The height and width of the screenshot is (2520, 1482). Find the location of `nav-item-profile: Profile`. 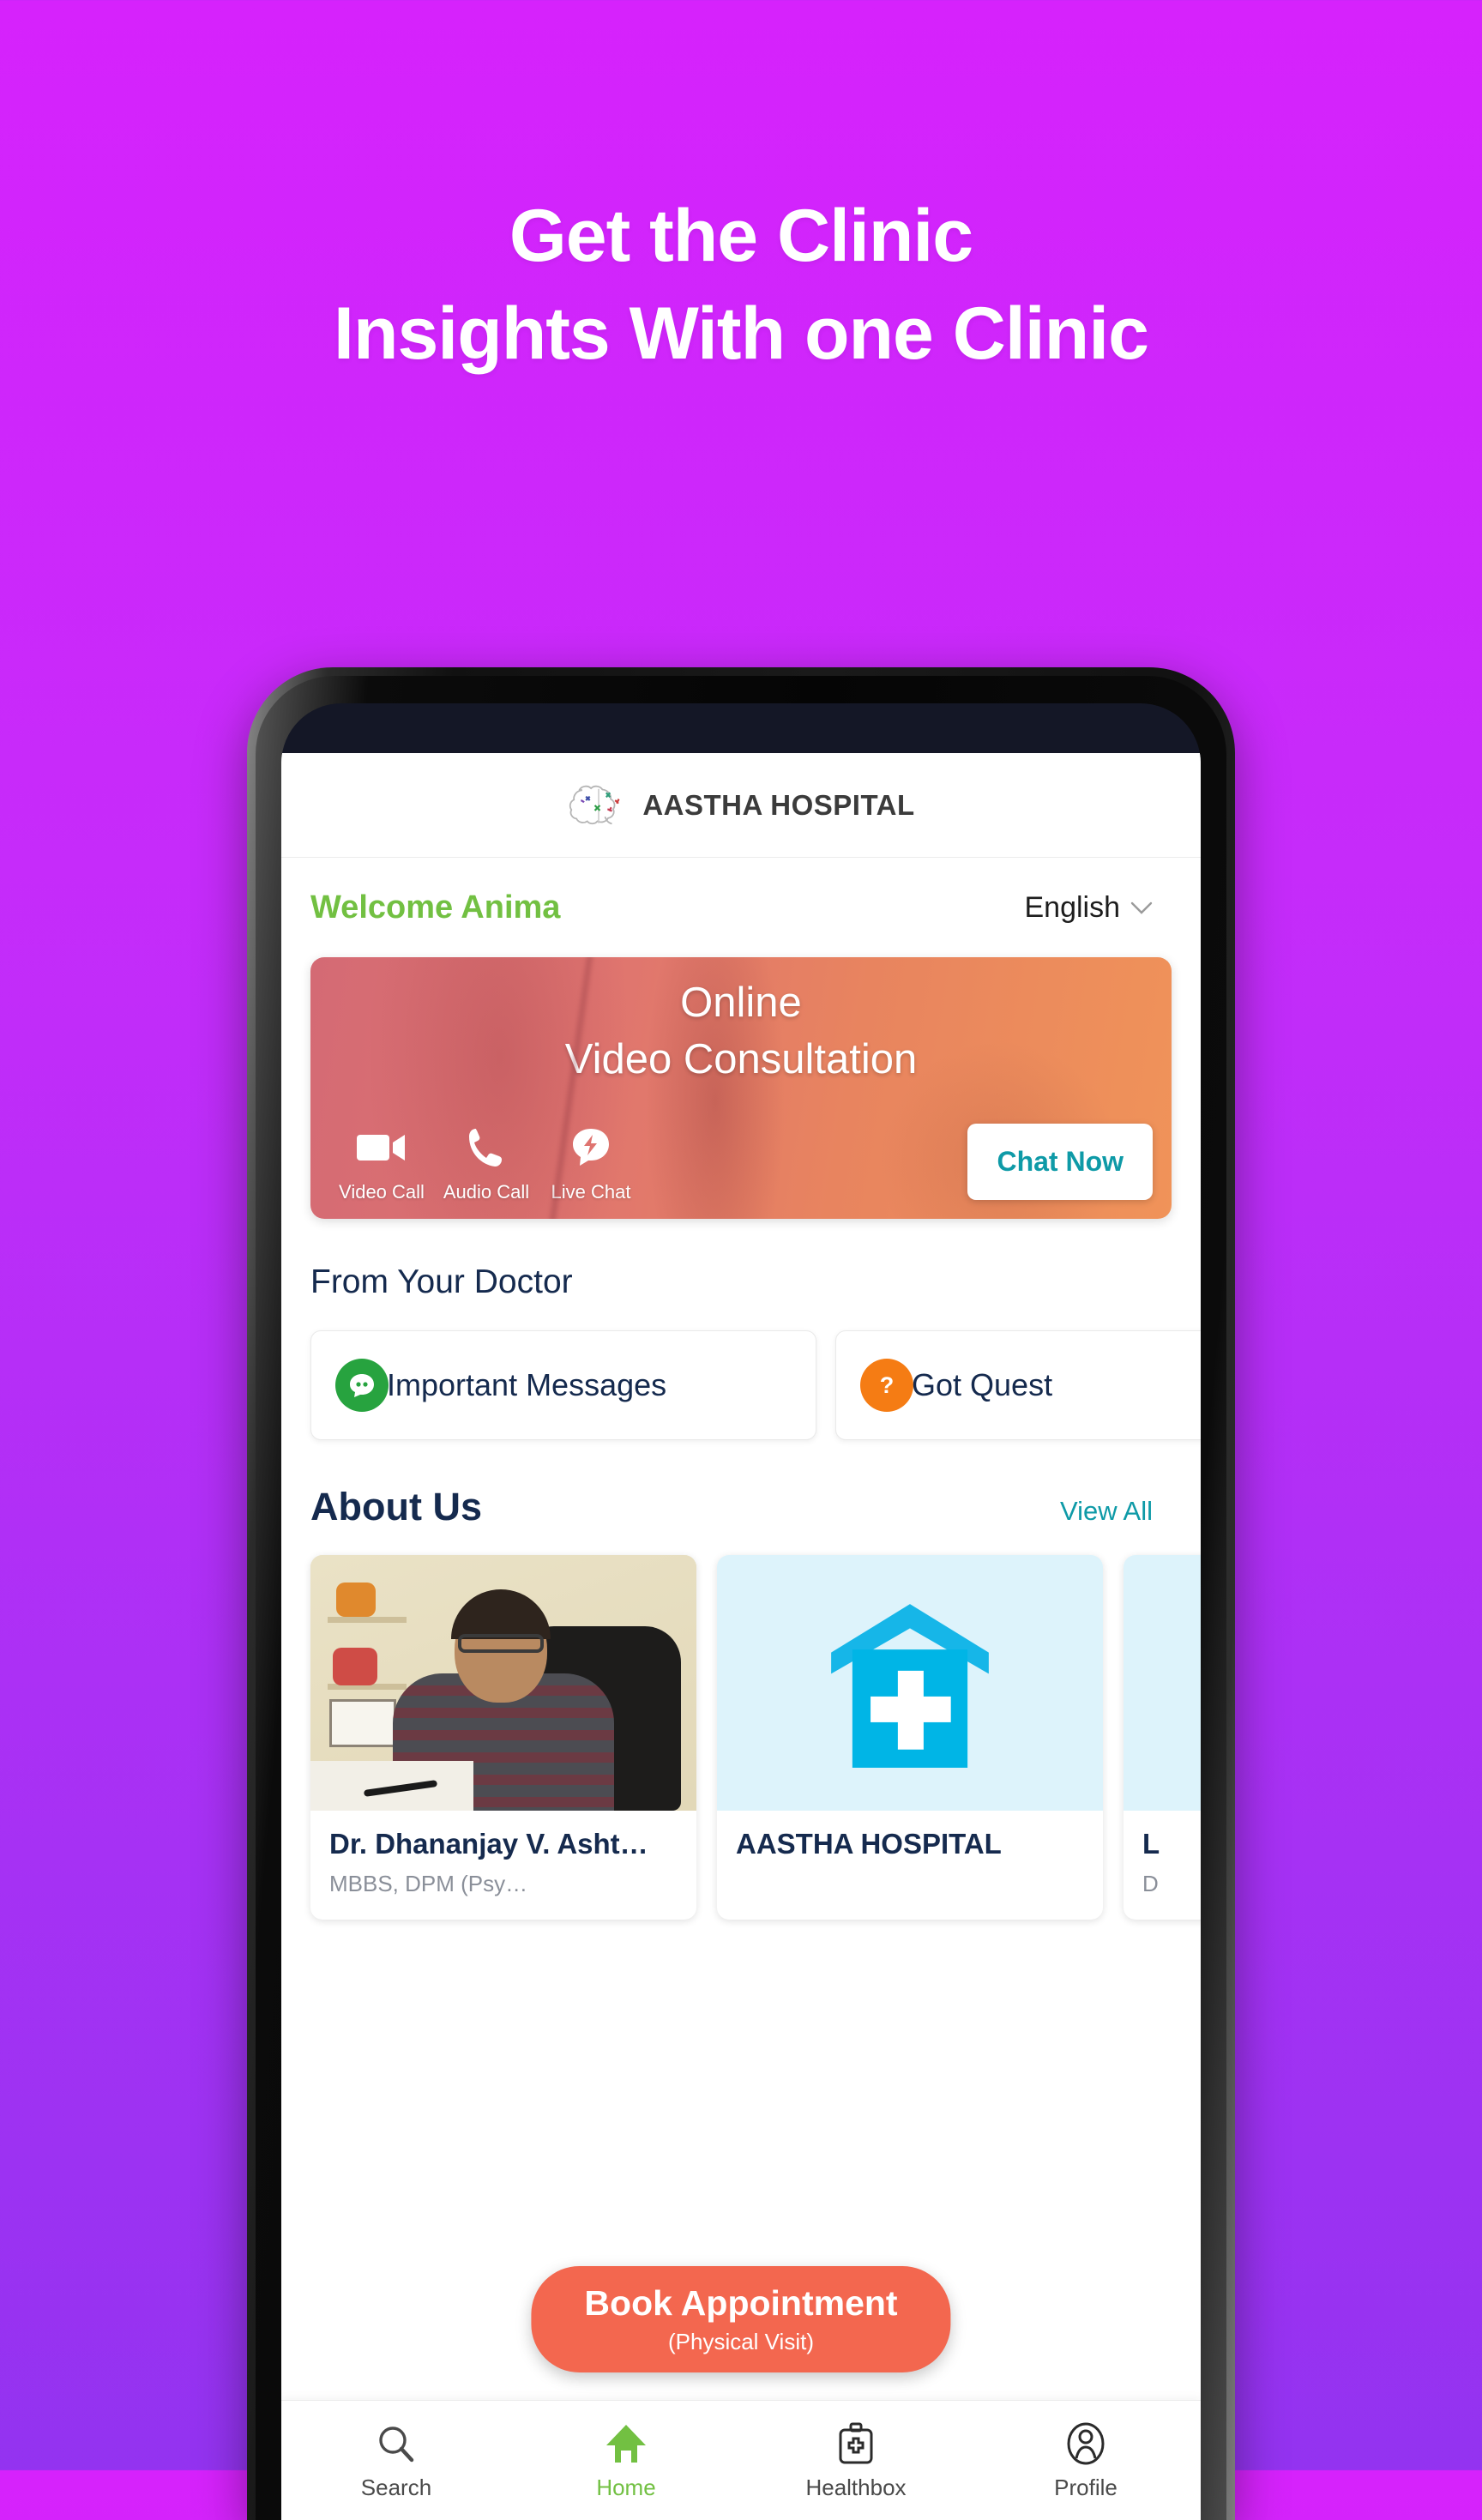

nav-item-profile: Profile is located at coordinates (1086, 2460).